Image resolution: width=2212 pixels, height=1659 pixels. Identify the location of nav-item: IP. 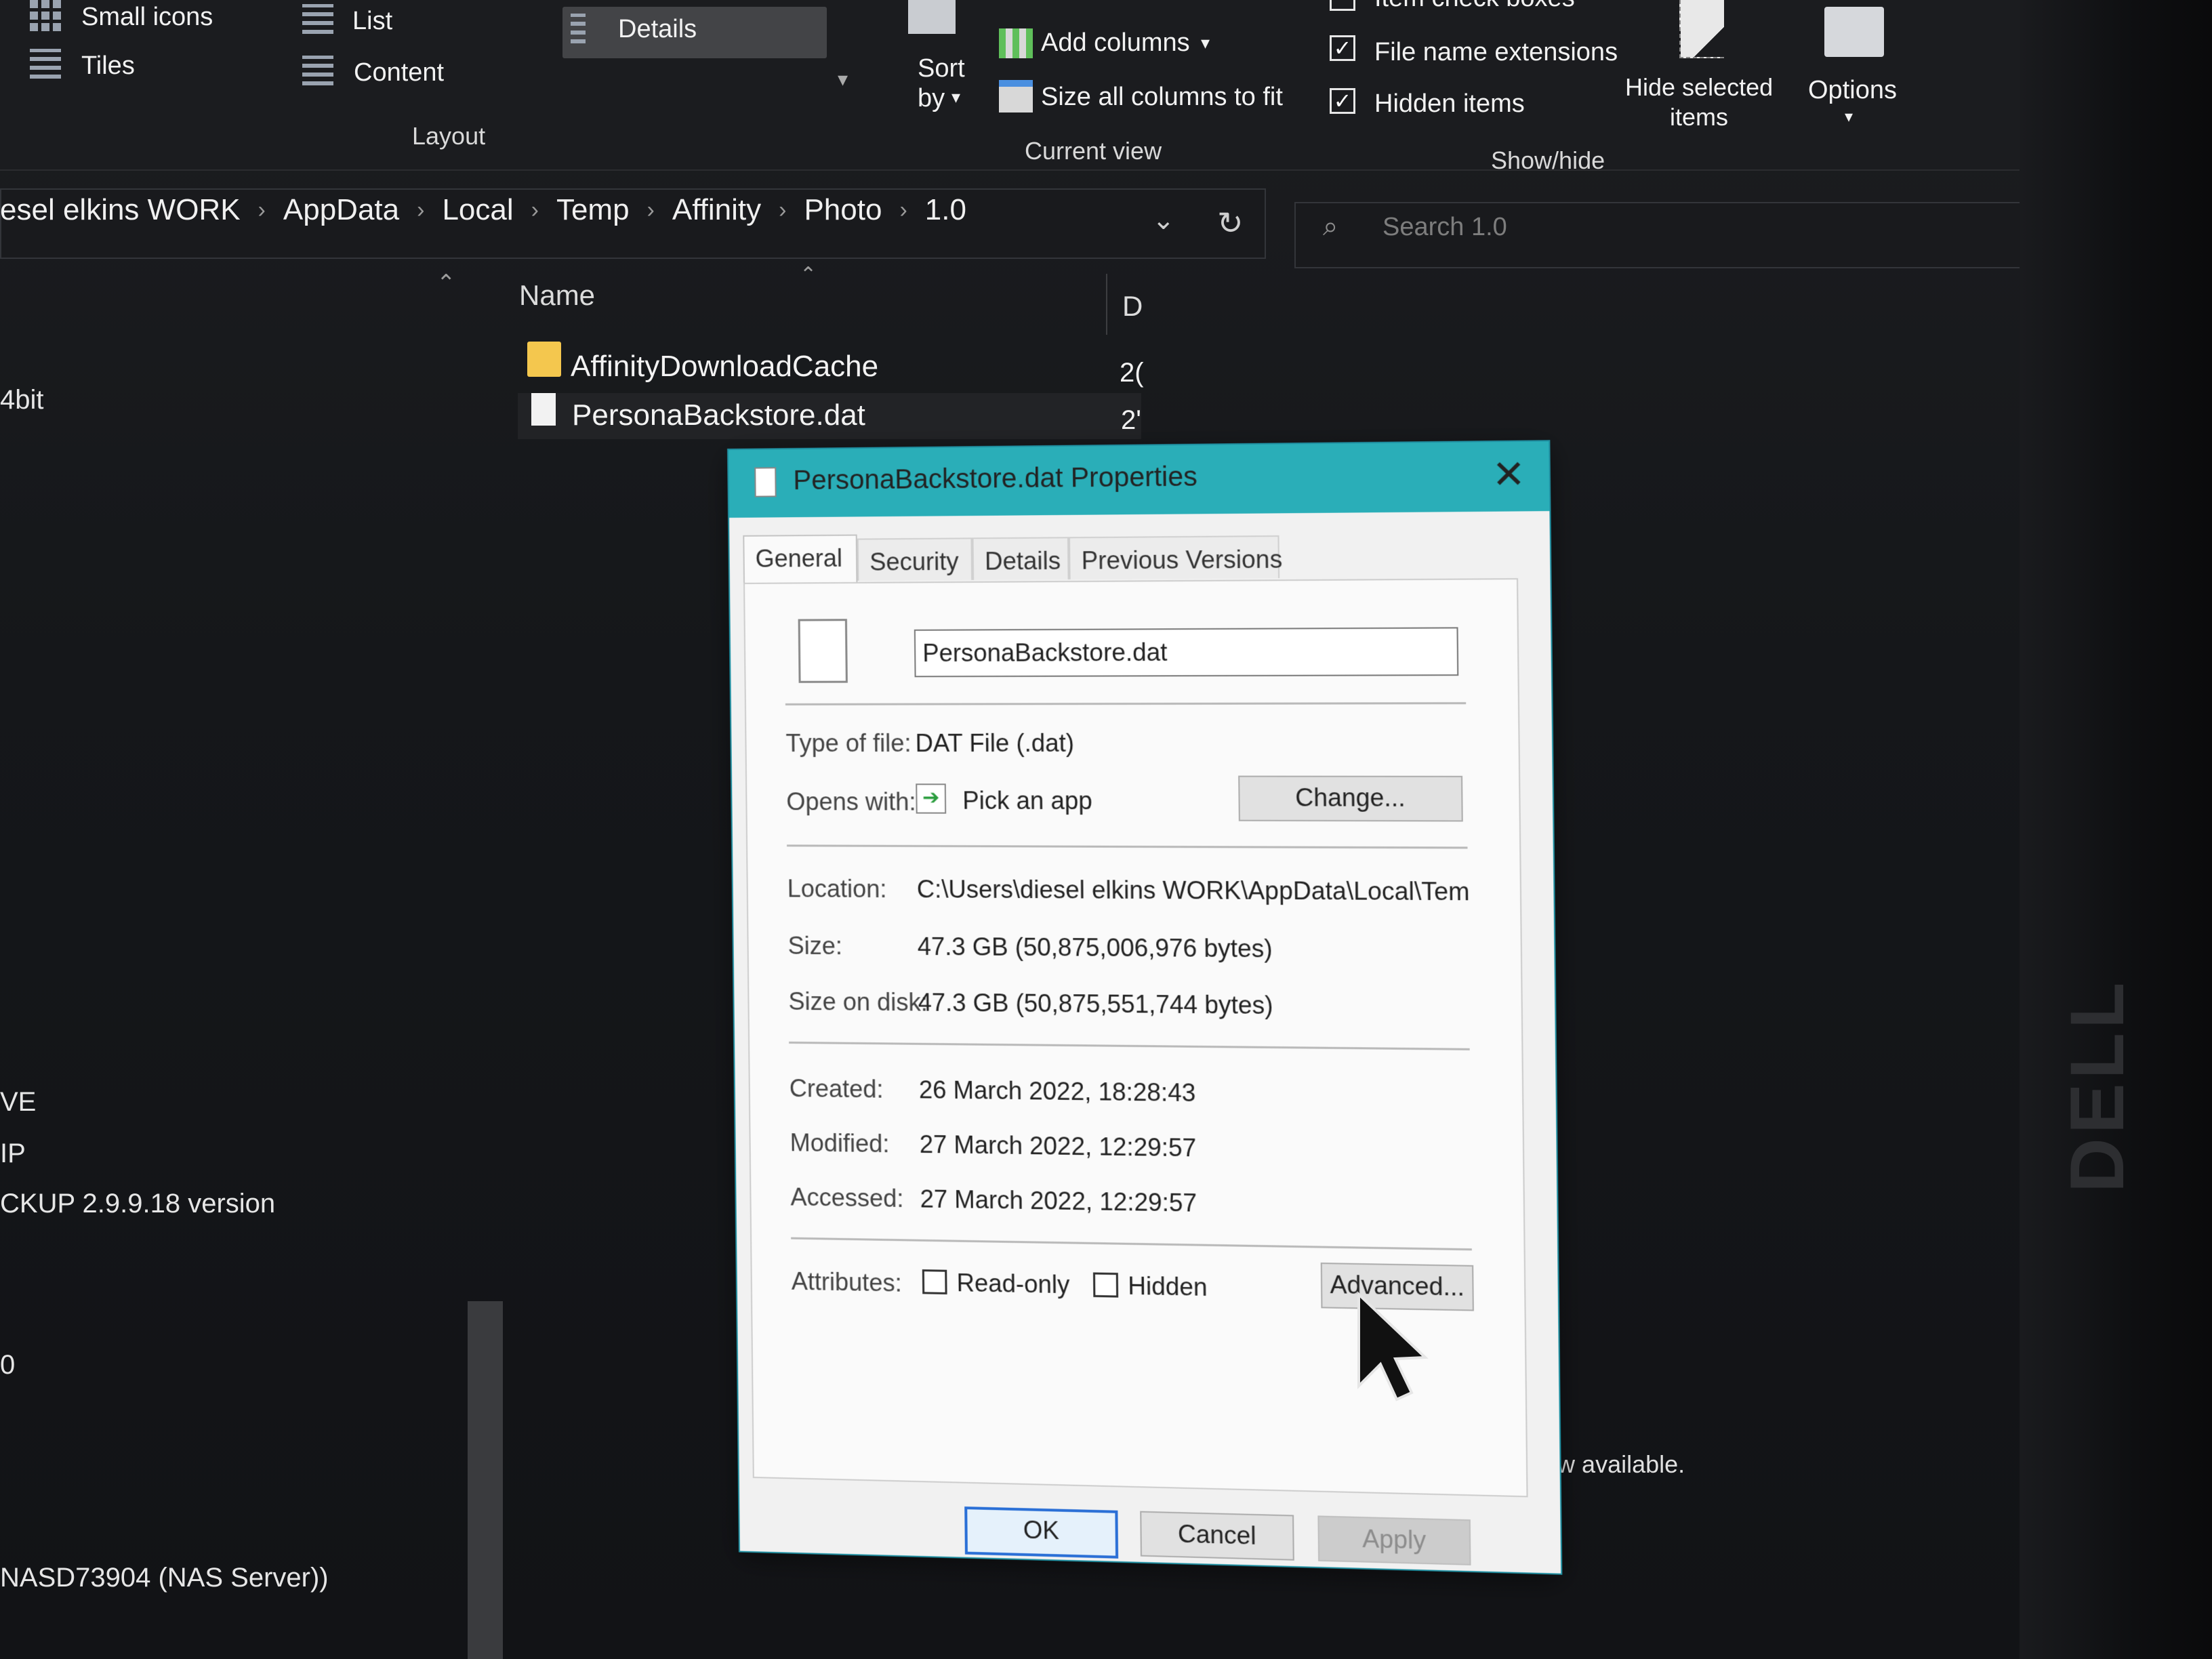
(13, 1154).